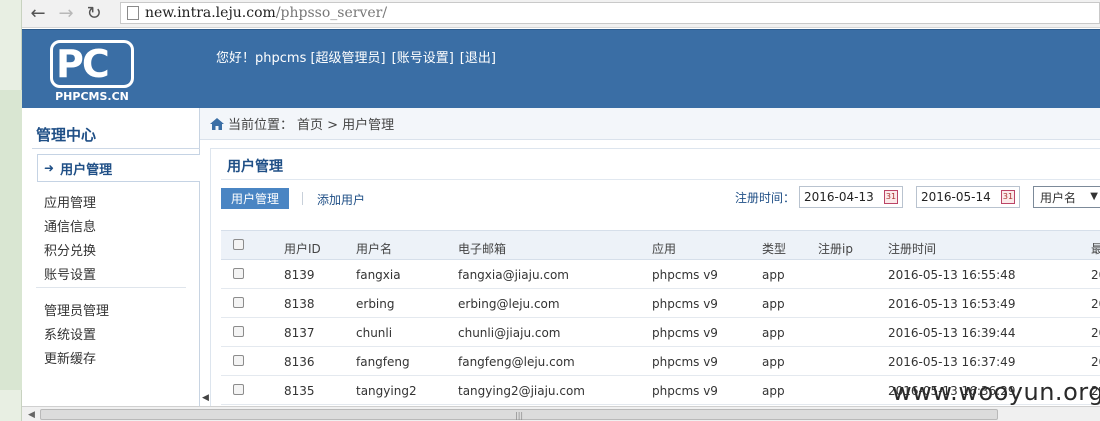  What do you see at coordinates (238, 244) in the screenshot?
I see `select-all-checkbox` at bounding box center [238, 244].